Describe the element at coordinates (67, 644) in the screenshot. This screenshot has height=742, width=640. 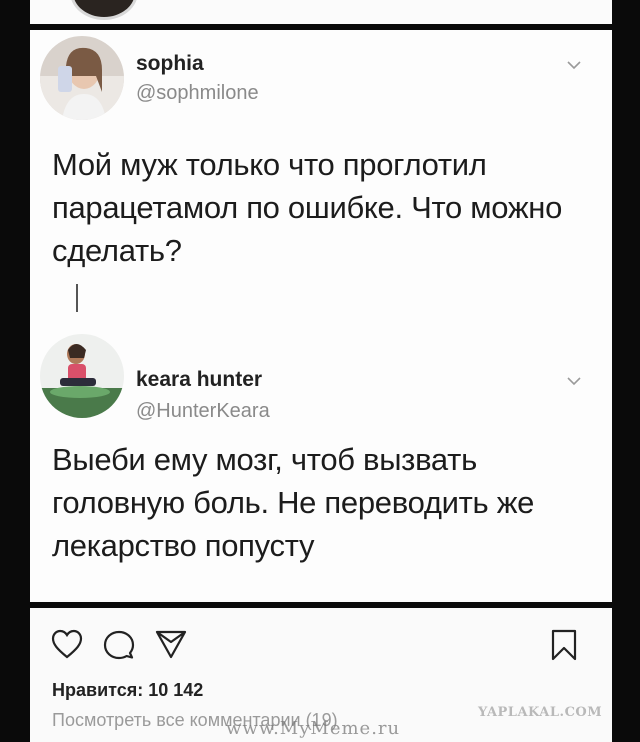
I see `heart-icon` at that location.